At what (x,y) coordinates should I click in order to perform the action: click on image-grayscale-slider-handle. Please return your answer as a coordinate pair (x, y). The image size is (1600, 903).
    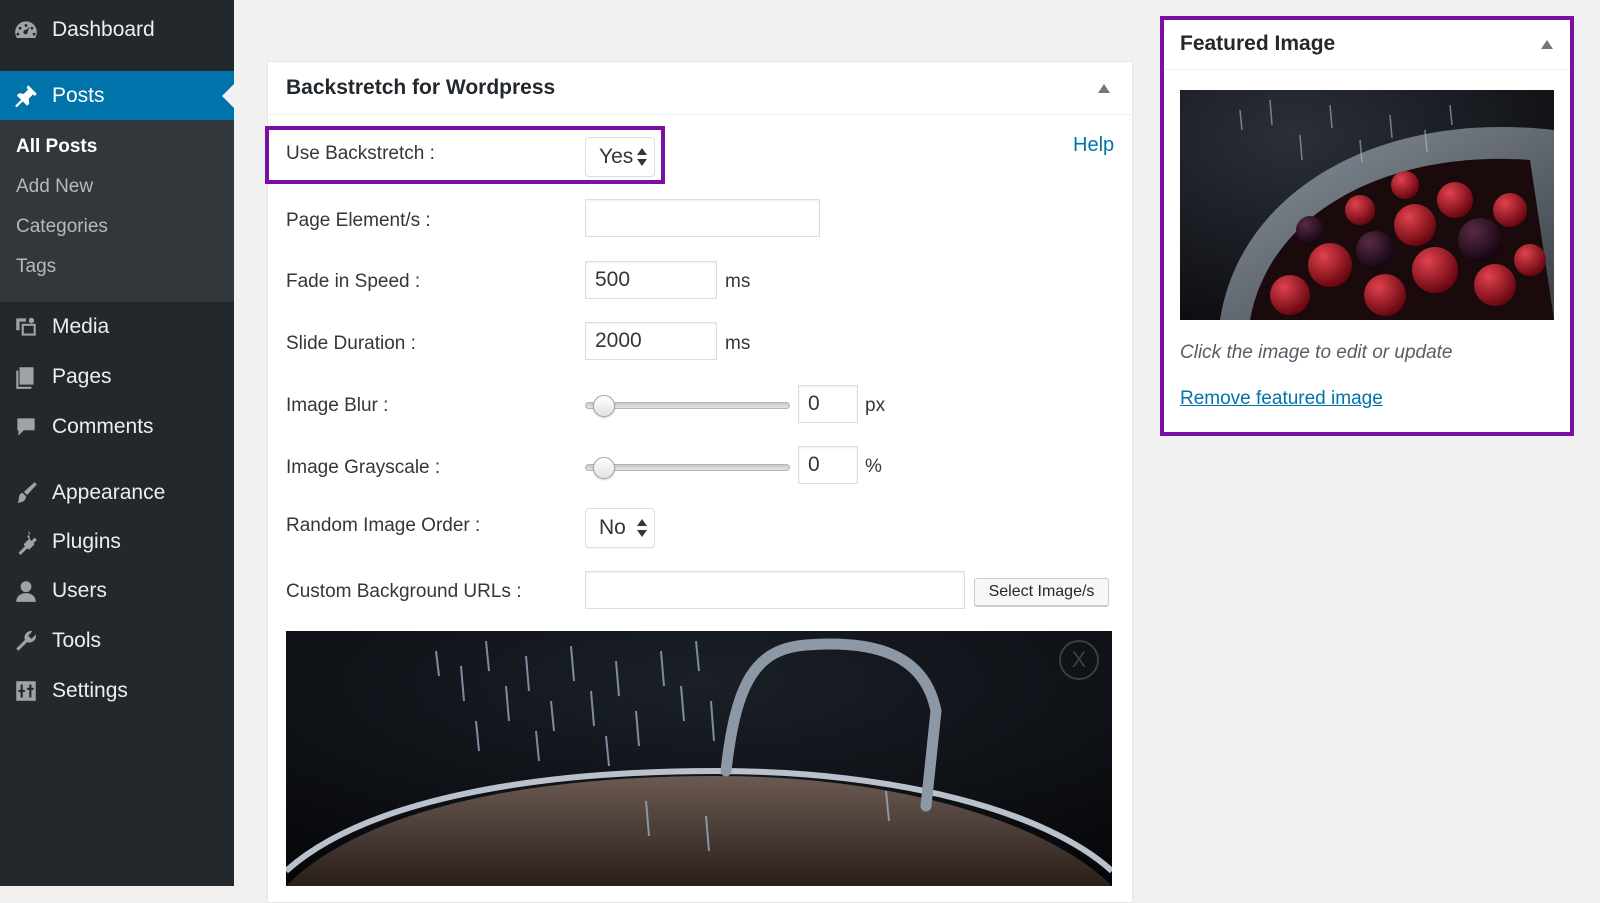
    Looking at the image, I should click on (604, 468).